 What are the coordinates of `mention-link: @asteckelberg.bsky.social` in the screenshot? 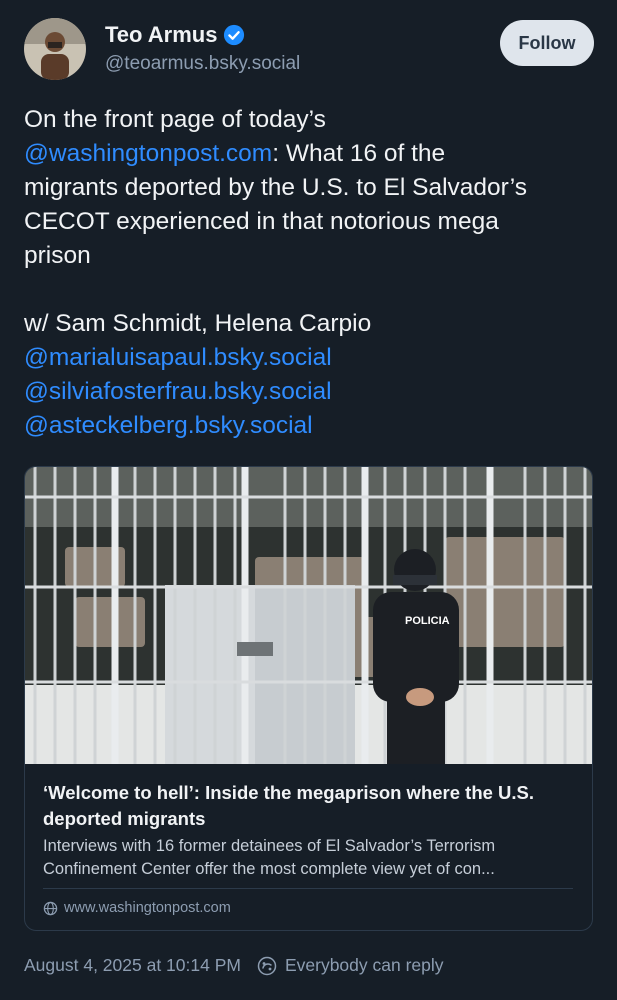 It's located at (311, 426).